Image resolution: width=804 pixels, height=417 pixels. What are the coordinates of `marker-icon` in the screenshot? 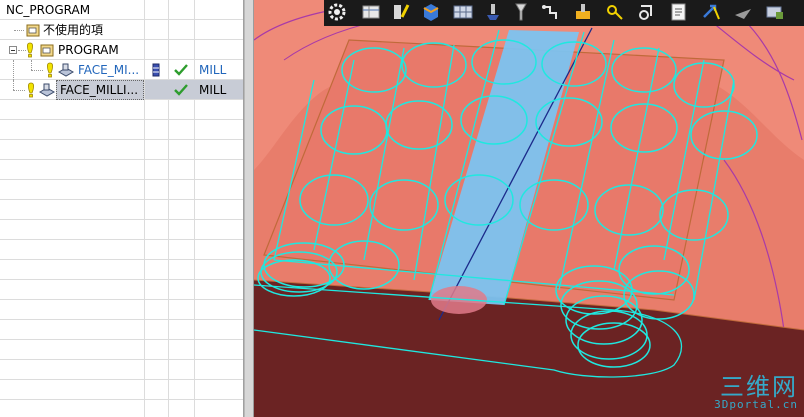 It's located at (401, 12).